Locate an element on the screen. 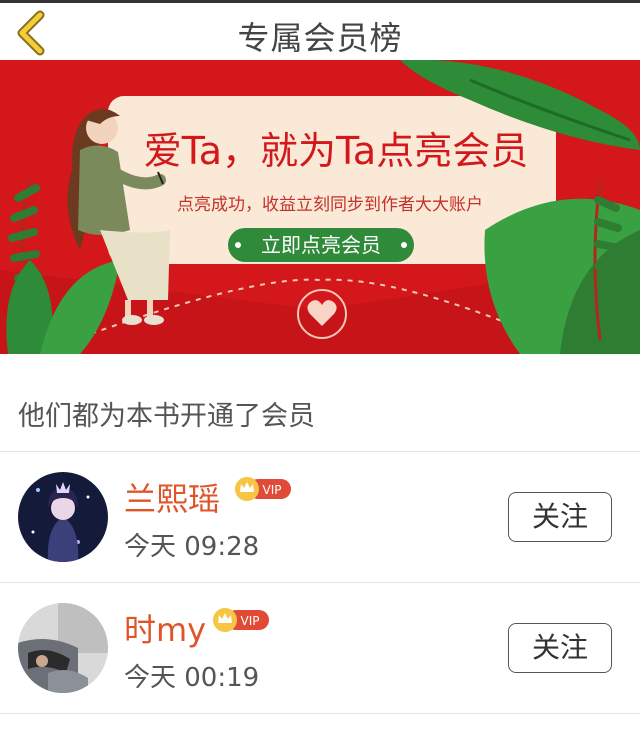 This screenshot has width=640, height=732. section-title: 他们都为本书开通了会员 is located at coordinates (166, 416).